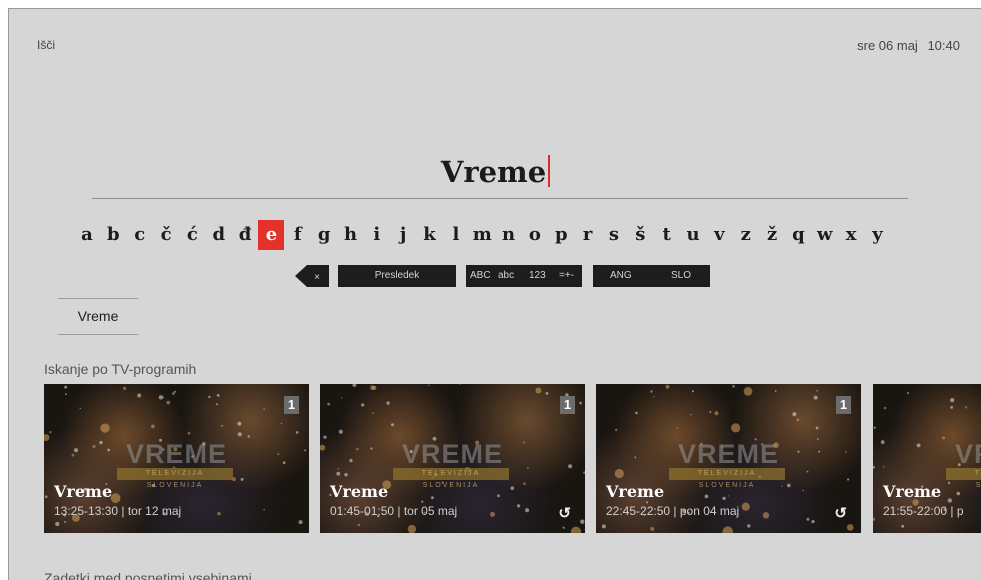 The width and height of the screenshot is (981, 580). What do you see at coordinates (772, 235) in the screenshot?
I see `key-ž: ž` at bounding box center [772, 235].